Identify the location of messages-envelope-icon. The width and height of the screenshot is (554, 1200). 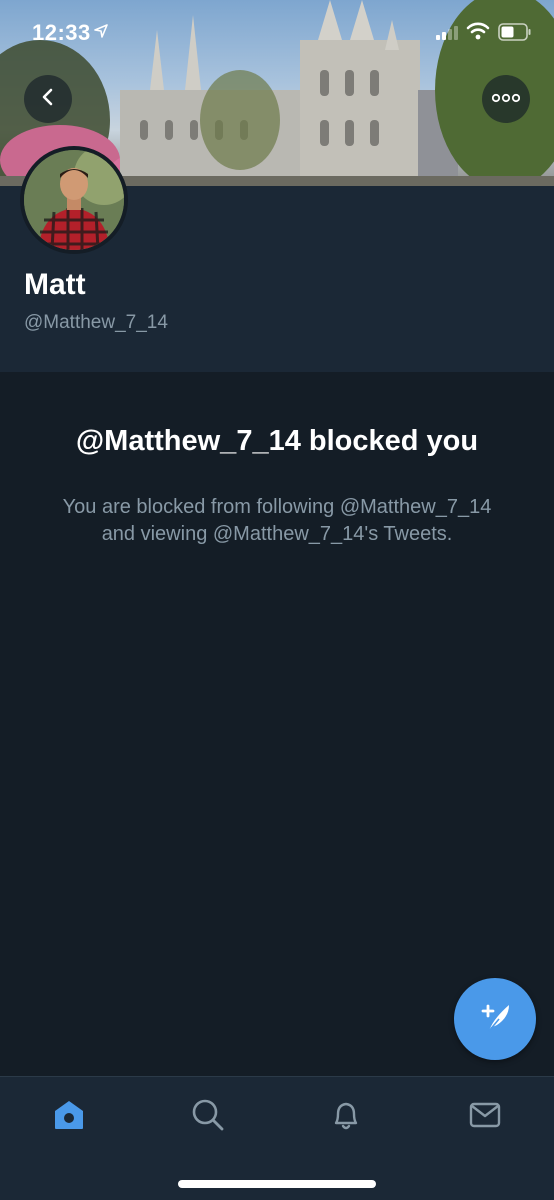
(485, 1117).